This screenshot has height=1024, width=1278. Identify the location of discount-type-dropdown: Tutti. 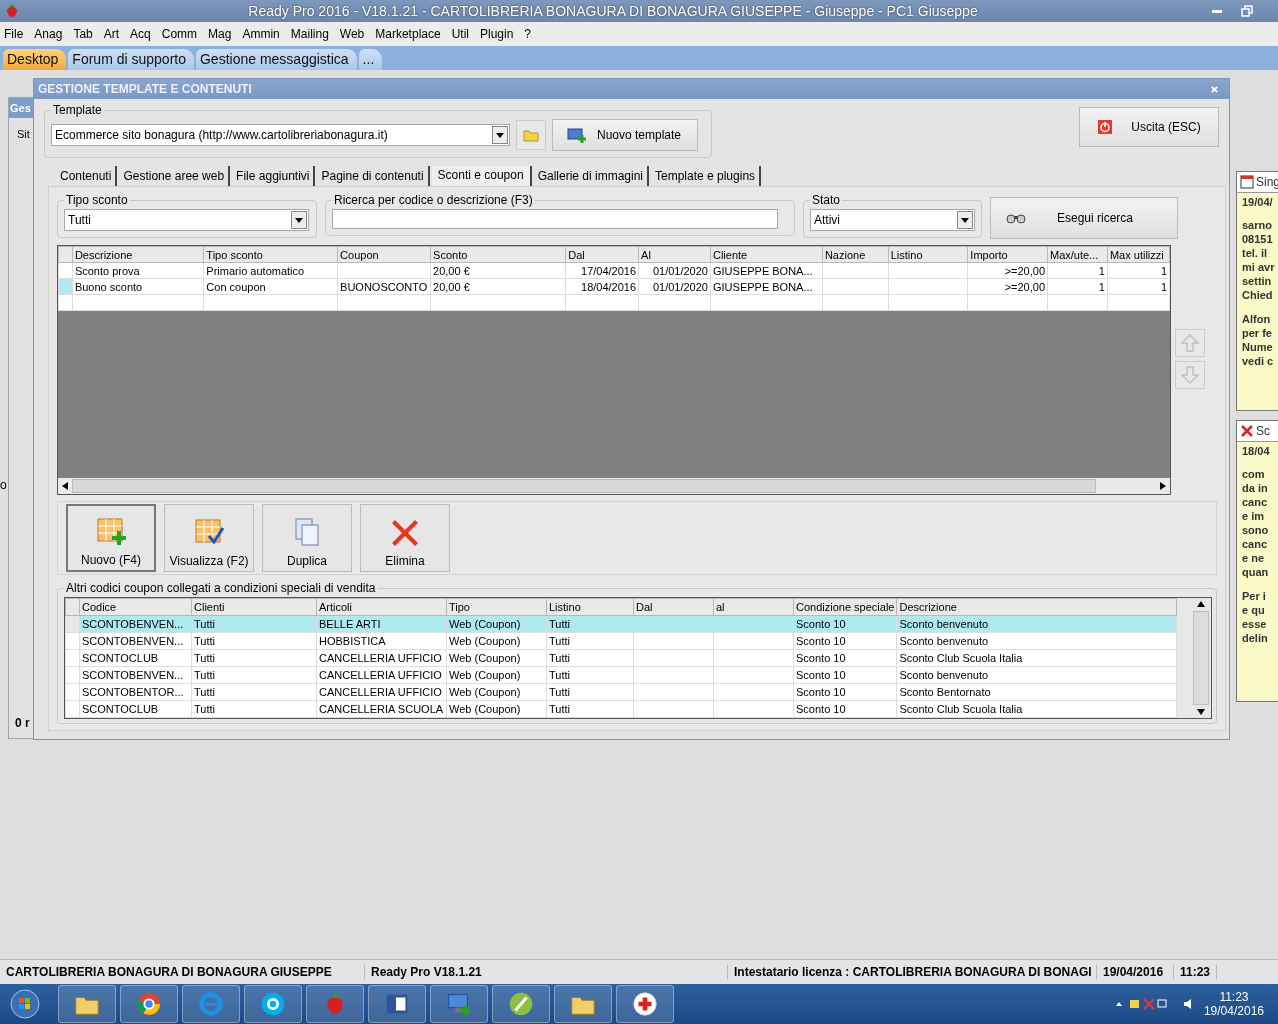
(186, 220).